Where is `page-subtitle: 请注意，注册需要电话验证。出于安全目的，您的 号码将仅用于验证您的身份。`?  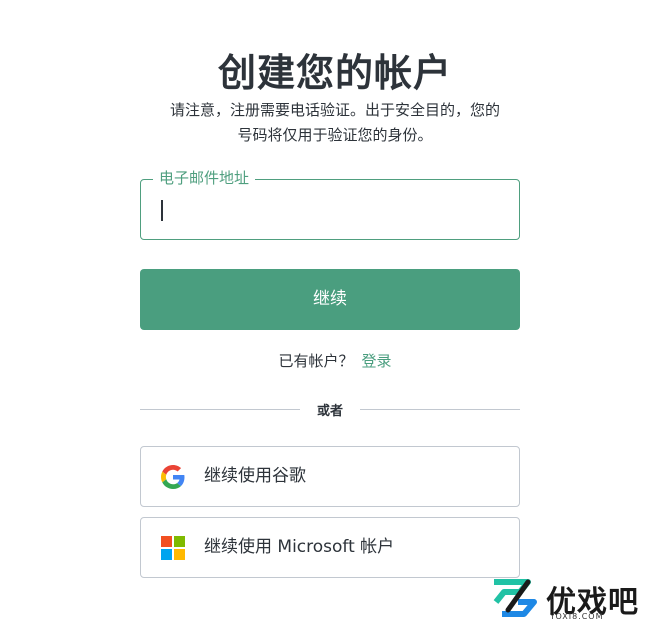 page-subtitle: 请注意，注册需要电话验证。出于安全目的，您的 号码将仅用于验证您的身份。 is located at coordinates (335, 123).